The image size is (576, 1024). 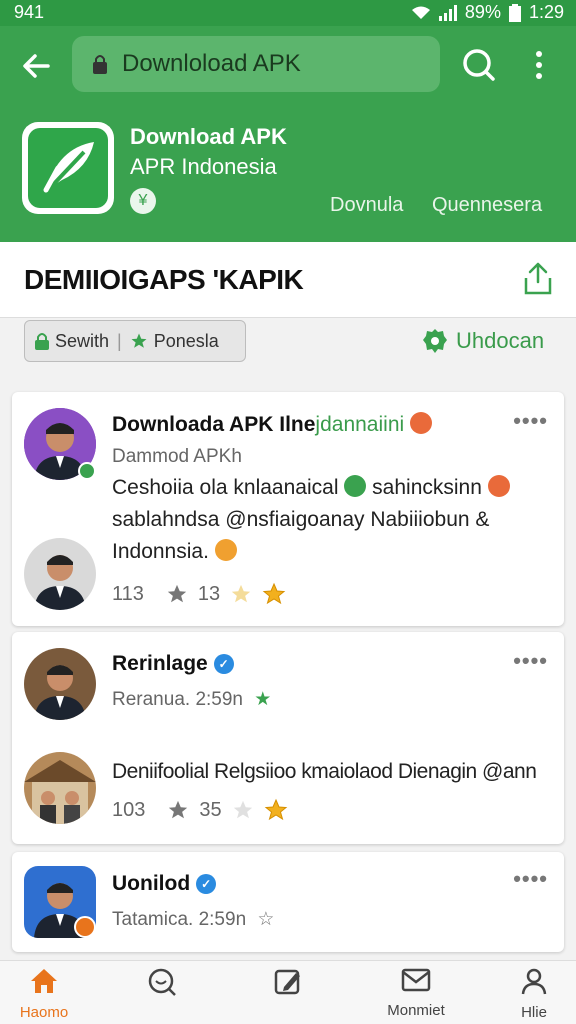 I want to click on star-icon: ★, so click(x=263, y=699).